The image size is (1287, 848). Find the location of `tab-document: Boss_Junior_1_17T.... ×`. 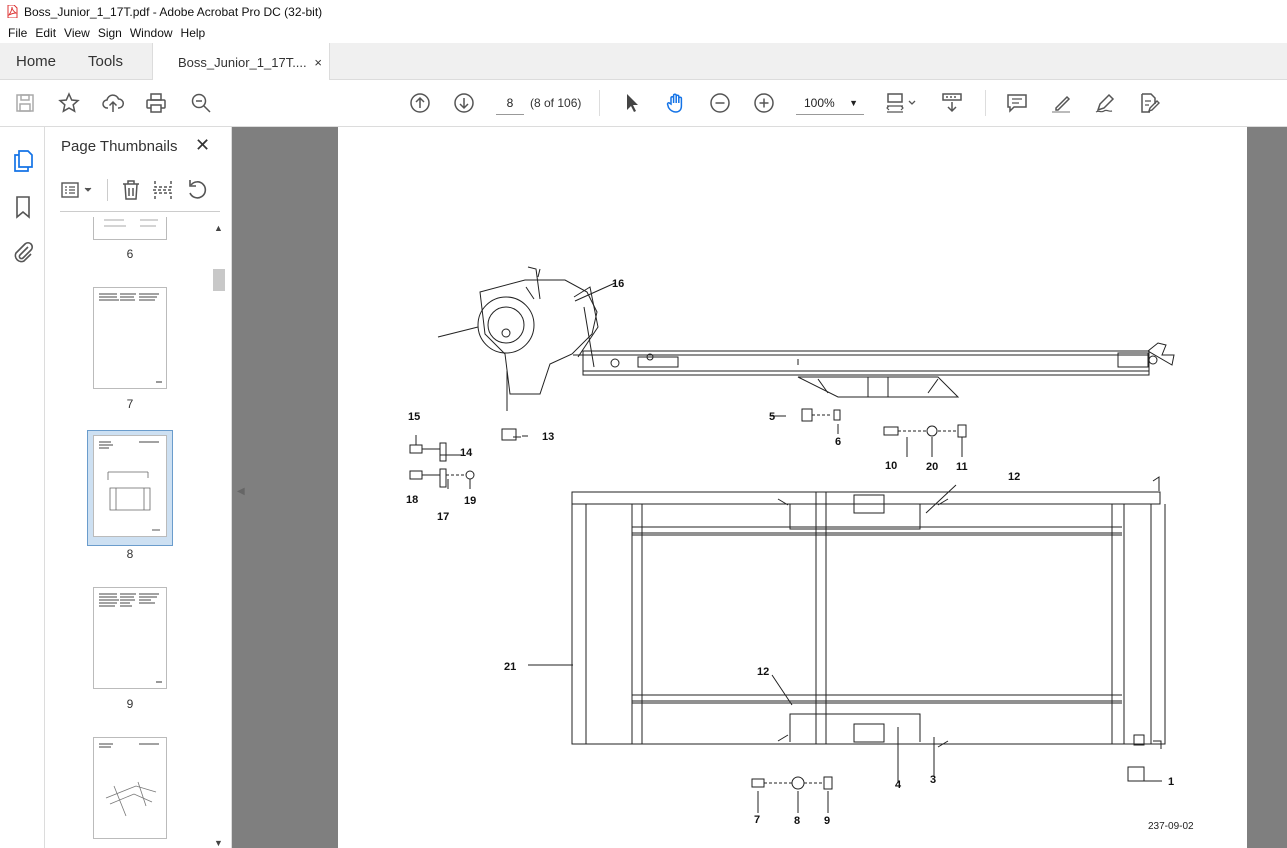

tab-document: Boss_Junior_1_17T.... × is located at coordinates (241, 62).